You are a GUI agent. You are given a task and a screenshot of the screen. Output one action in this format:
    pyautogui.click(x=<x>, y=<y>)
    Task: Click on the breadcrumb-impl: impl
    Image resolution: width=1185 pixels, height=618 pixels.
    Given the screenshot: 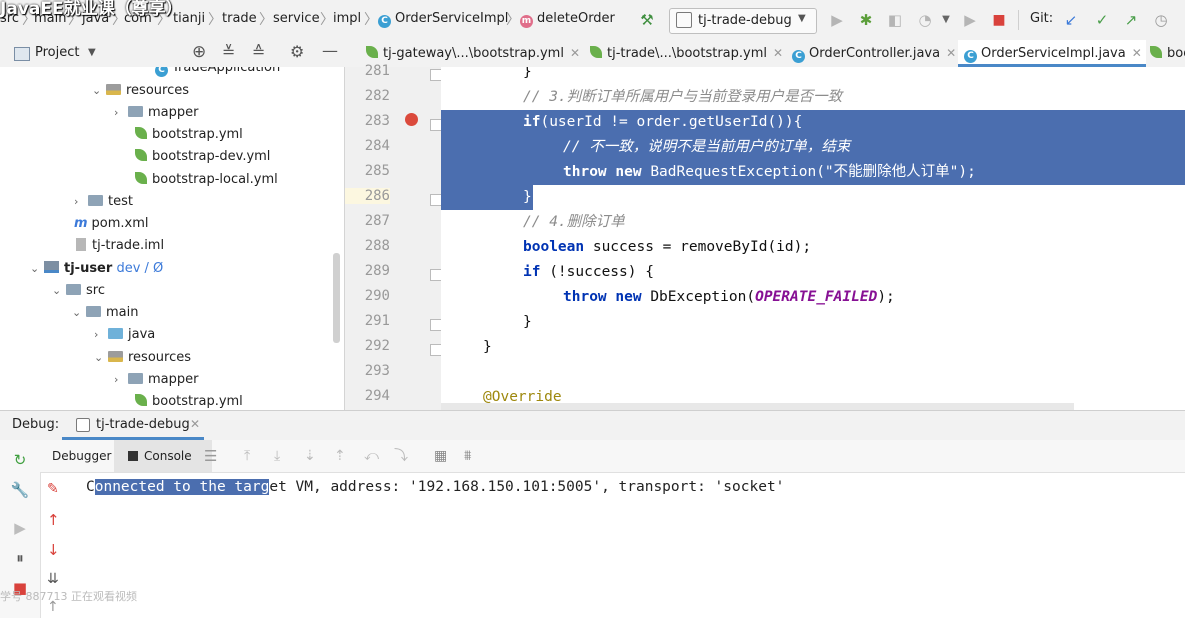 What is the action you would take?
    pyautogui.click(x=347, y=18)
    